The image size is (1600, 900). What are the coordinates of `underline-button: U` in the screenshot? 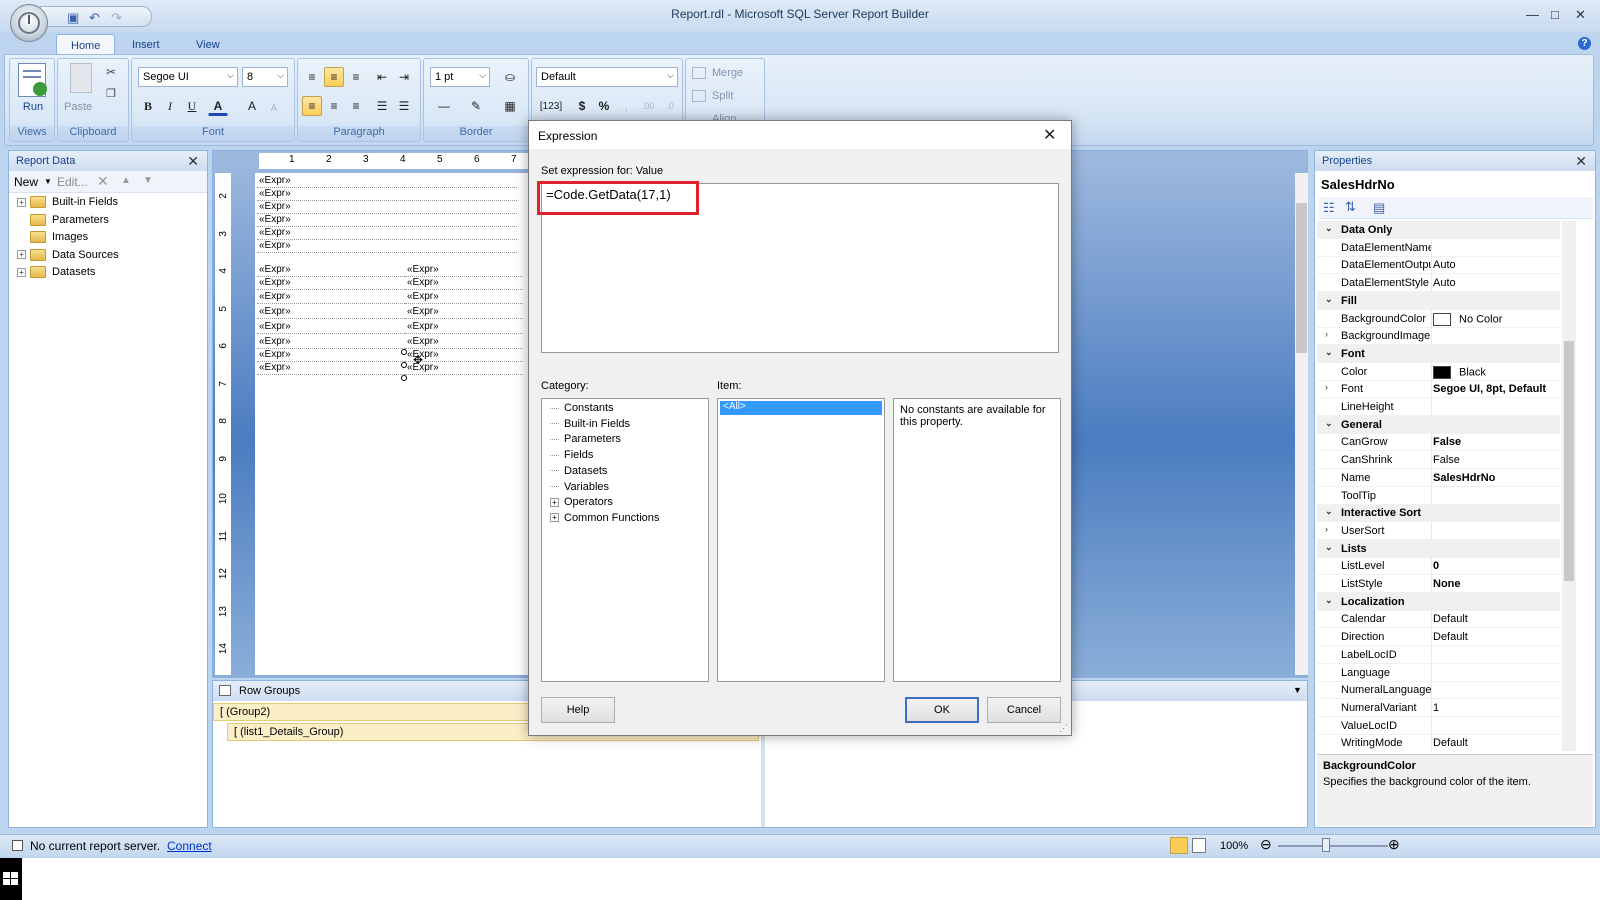 It's located at (192, 106).